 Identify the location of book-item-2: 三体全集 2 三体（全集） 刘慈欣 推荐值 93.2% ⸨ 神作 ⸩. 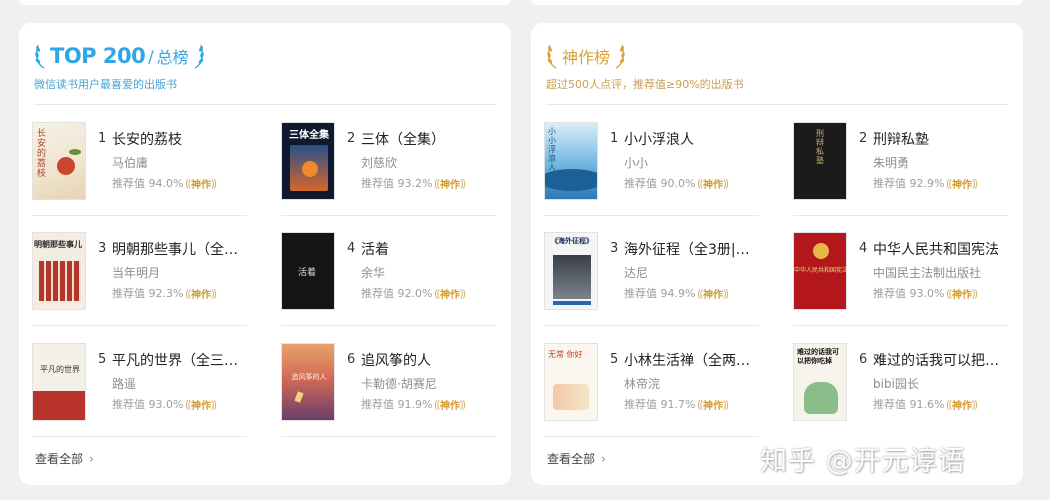
(388, 168).